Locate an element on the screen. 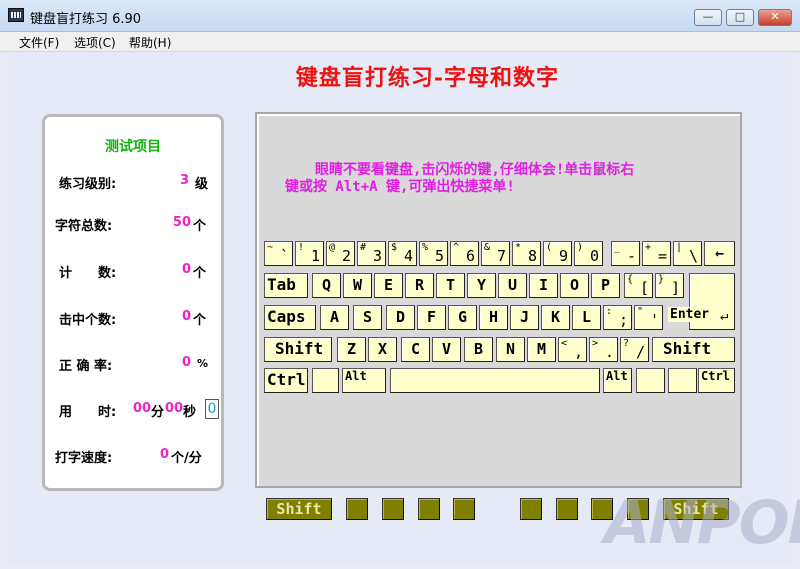  key-right-shift: Shift is located at coordinates (693, 349).